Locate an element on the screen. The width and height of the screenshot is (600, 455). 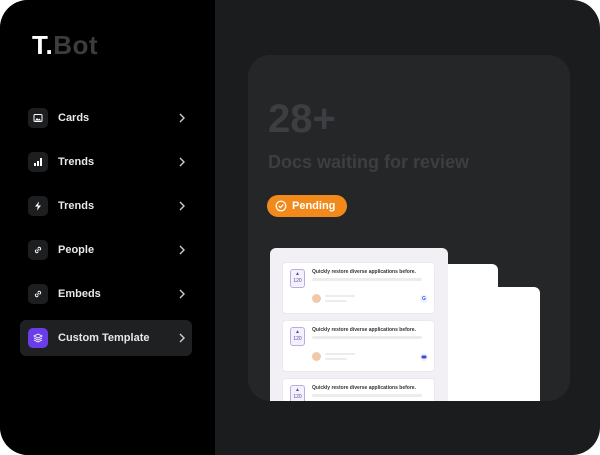
pending-badge: Pending is located at coordinates (307, 206).